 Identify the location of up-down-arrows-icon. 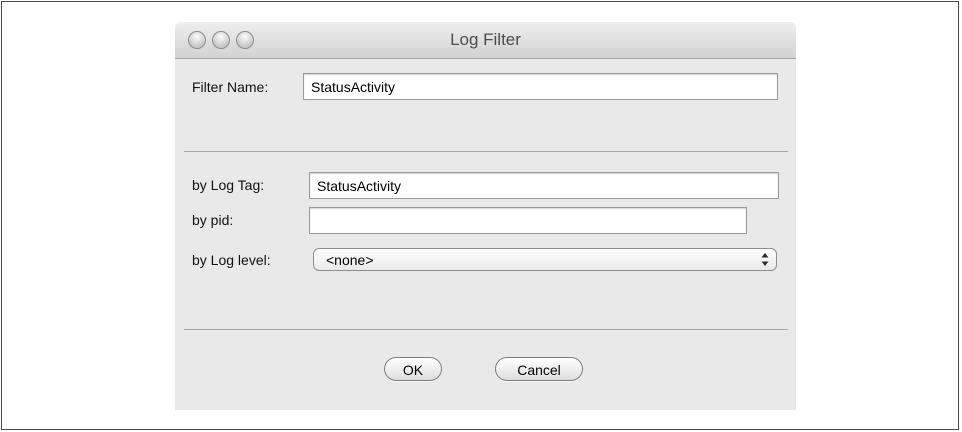
(765, 259).